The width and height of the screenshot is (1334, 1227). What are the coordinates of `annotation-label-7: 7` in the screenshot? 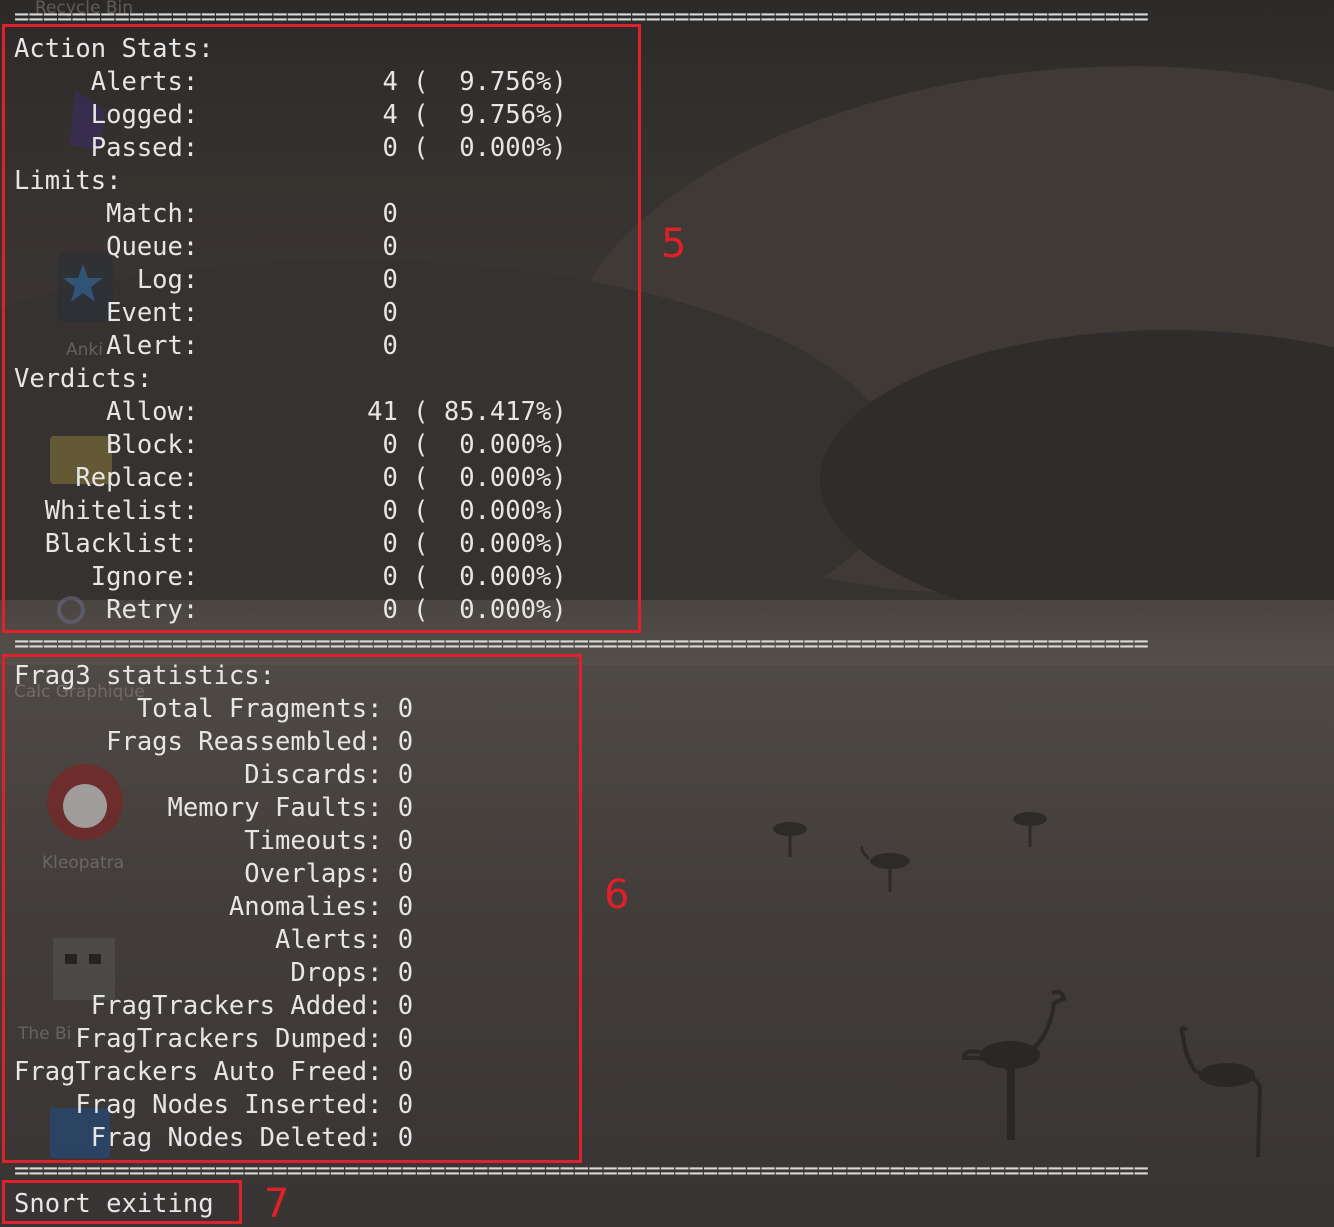 It's located at (277, 1204).